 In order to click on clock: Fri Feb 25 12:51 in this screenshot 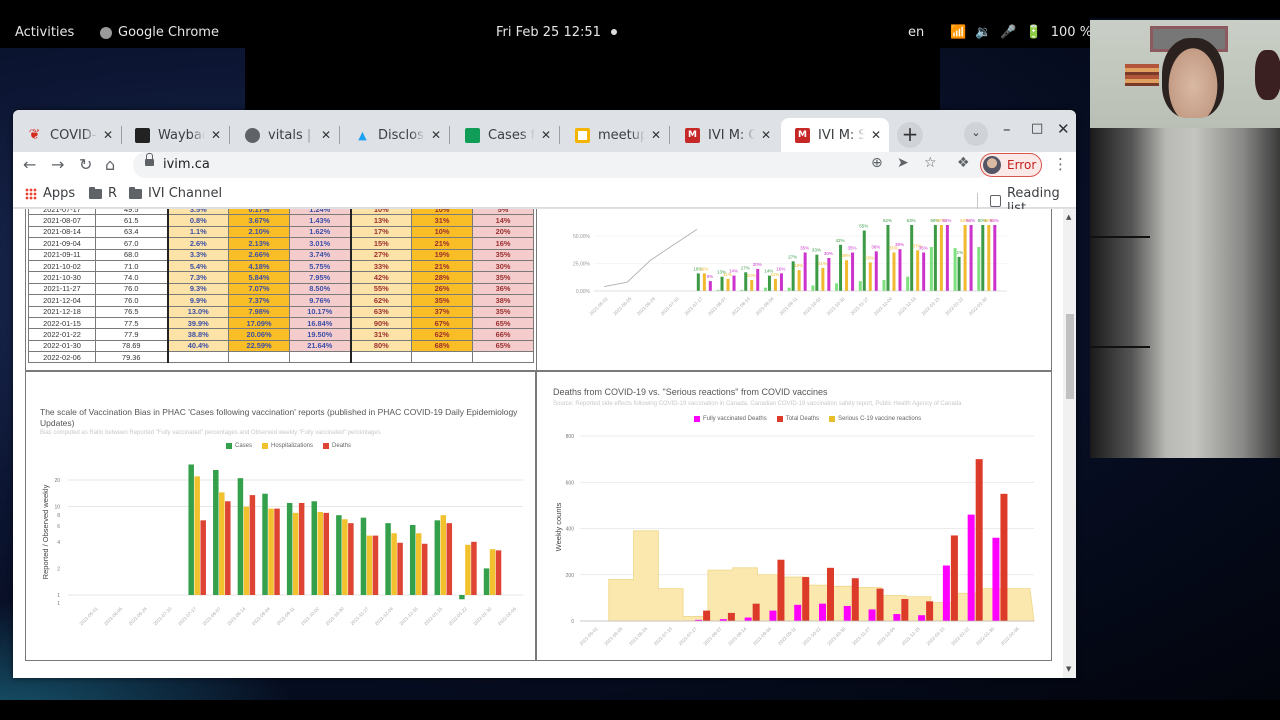, I will do `click(548, 32)`.